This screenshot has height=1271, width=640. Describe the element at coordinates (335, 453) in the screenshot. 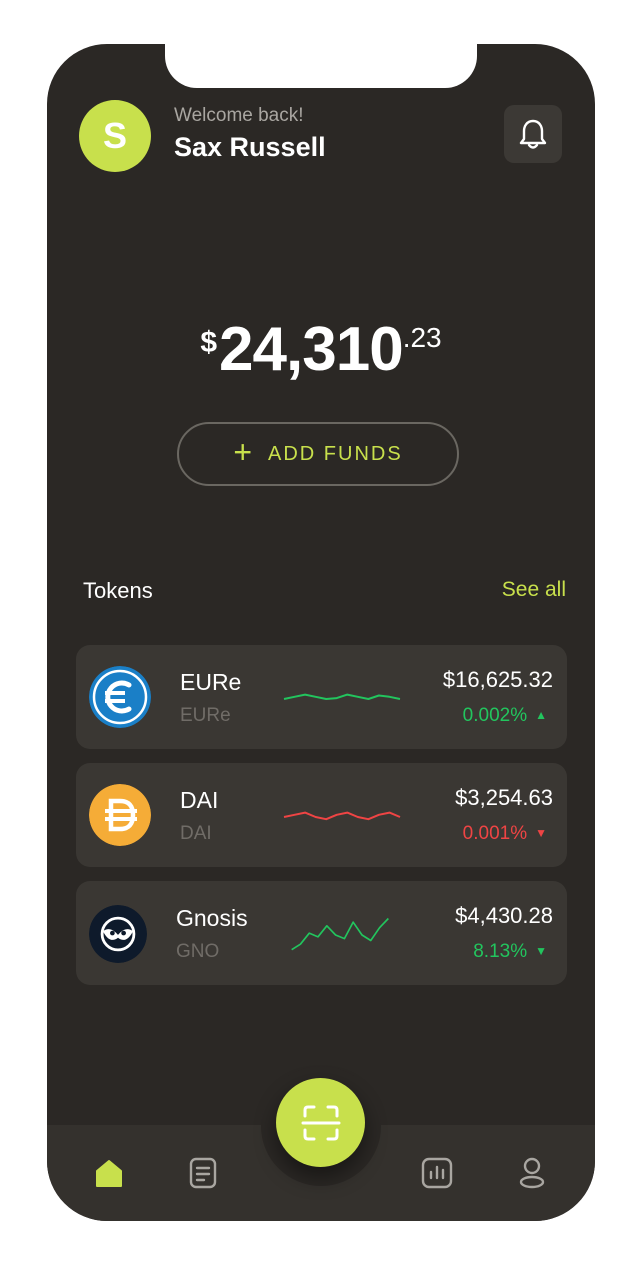

I see `add-funds-label: ADD FUNDS` at that location.